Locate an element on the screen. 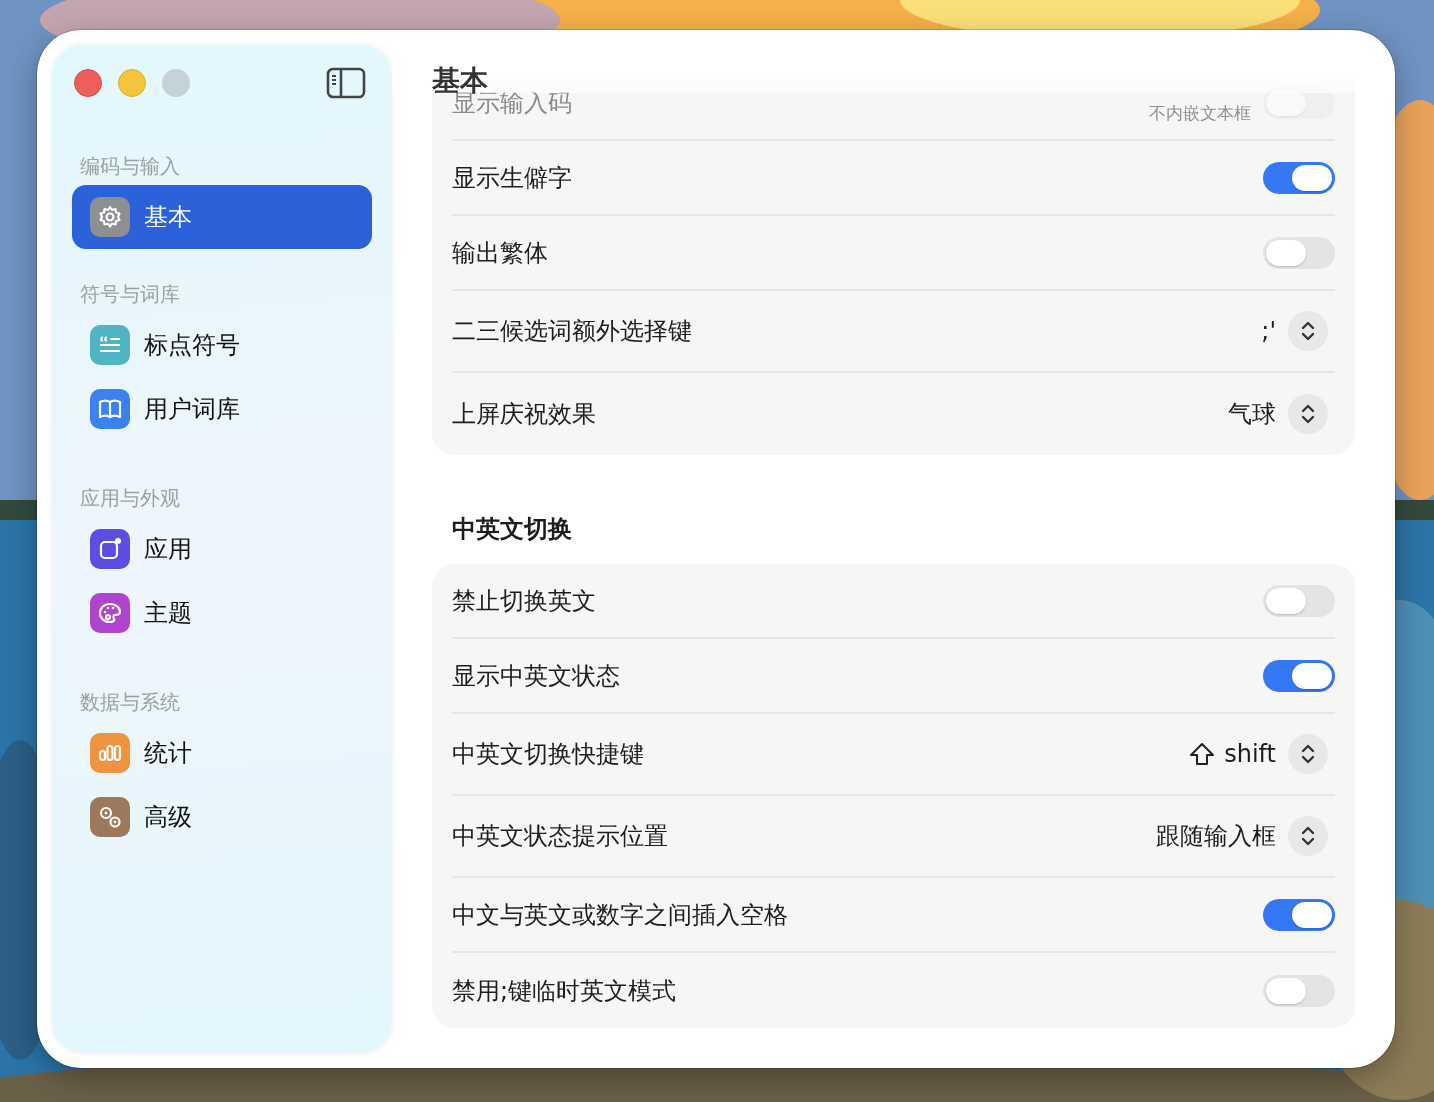 This screenshot has height=1102, width=1434. sidebar-toggle-icon is located at coordinates (346, 83).